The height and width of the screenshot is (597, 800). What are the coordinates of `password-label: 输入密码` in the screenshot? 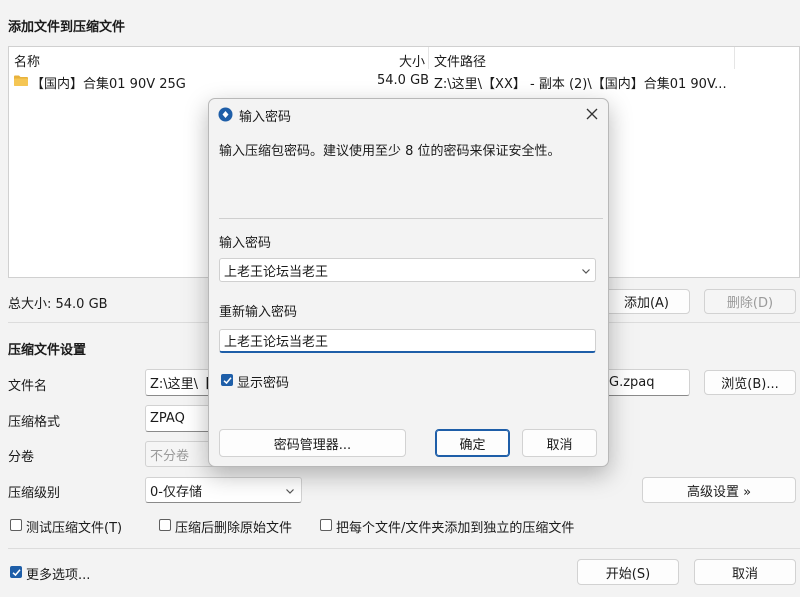 It's located at (245, 243).